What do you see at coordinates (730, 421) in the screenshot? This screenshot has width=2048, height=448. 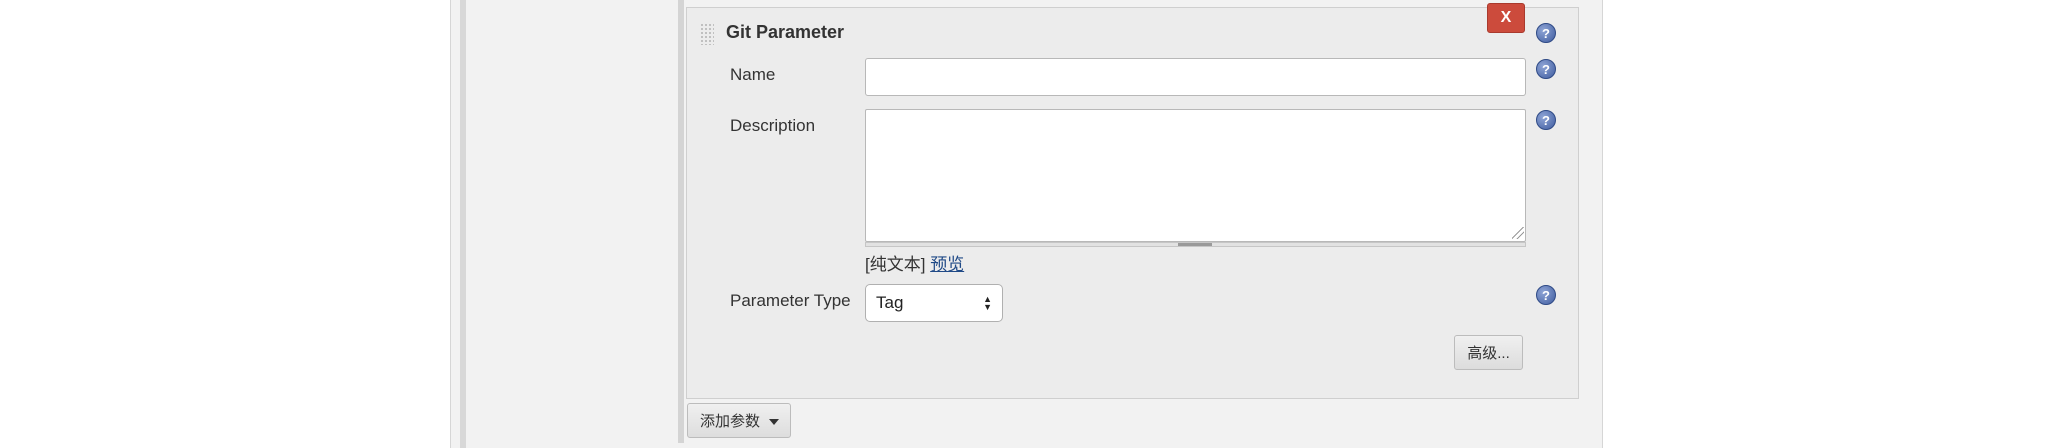 I see `add-parameter-label: 添加参数` at bounding box center [730, 421].